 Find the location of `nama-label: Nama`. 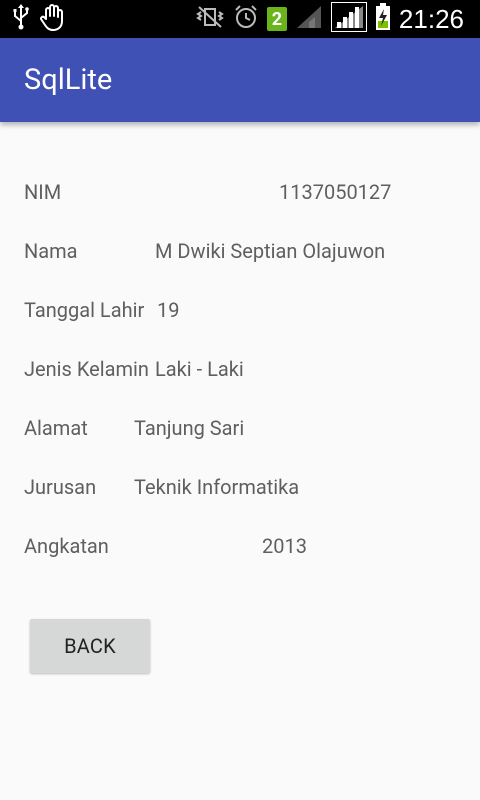

nama-label: Nama is located at coordinates (51, 251).